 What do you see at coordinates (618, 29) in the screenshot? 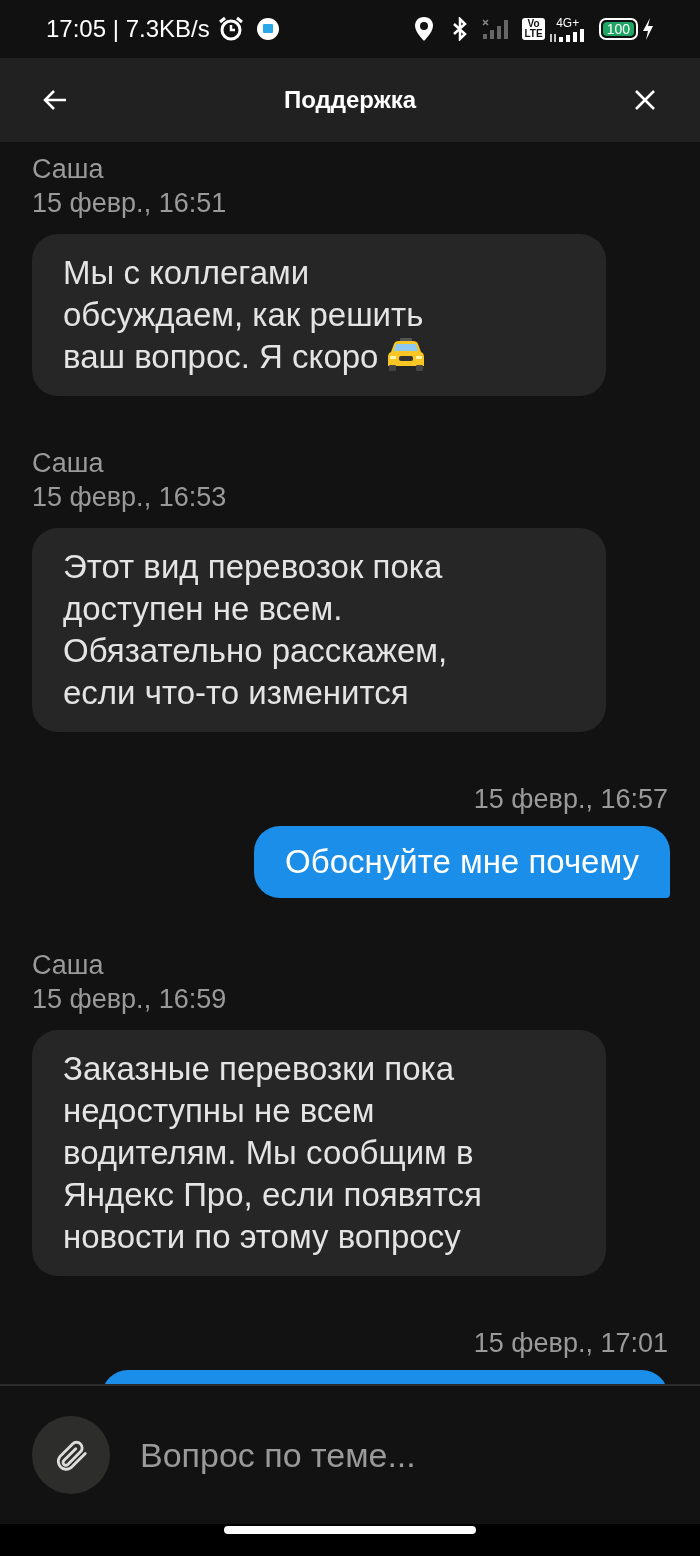
I see `battery-indicator: 100` at bounding box center [618, 29].